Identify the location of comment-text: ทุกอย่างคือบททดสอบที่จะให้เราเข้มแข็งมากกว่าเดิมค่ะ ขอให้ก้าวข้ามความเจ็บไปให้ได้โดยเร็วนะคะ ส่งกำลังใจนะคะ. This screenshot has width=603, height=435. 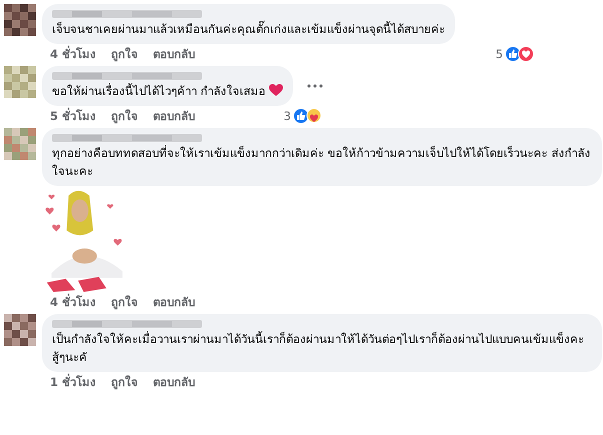
(322, 162).